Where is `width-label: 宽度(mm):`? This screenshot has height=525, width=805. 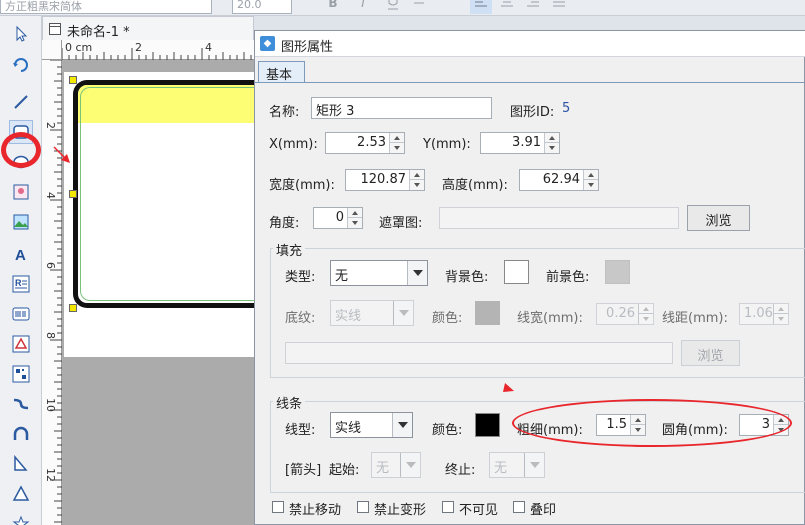
width-label: 宽度(mm): is located at coordinates (302, 185).